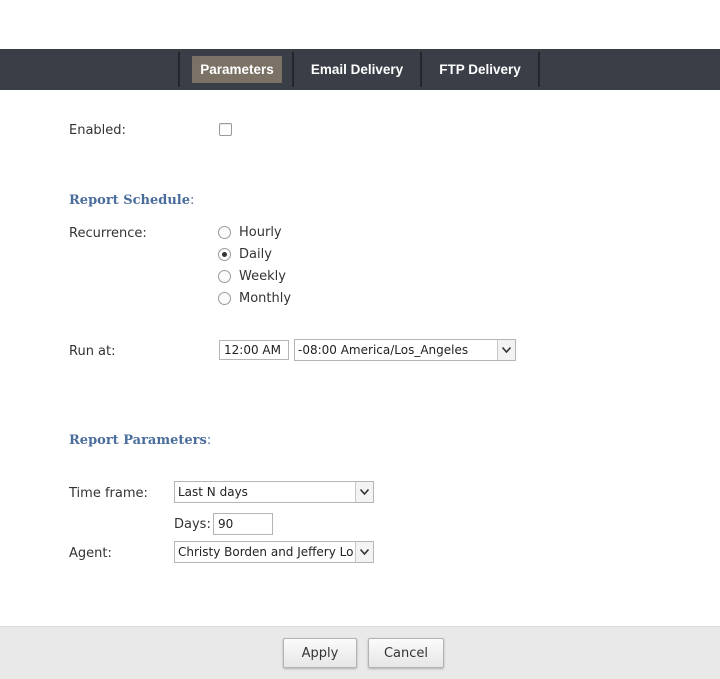 This screenshot has height=679, width=720. I want to click on radio-monthly-label: Monthly, so click(265, 298).